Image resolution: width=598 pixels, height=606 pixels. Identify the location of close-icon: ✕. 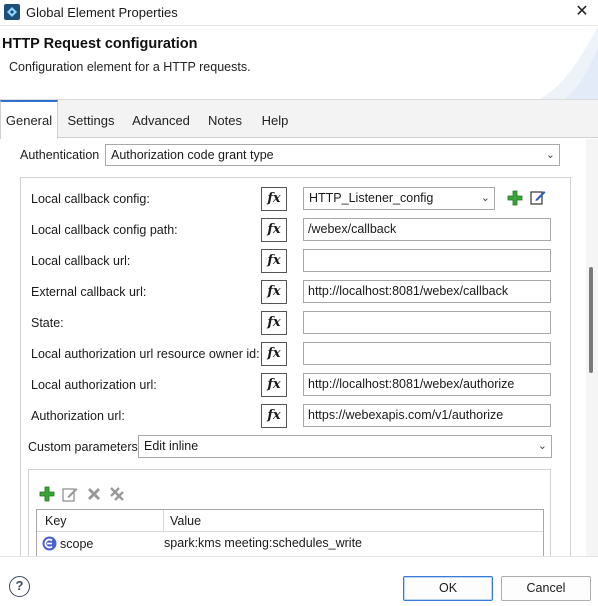
(582, 12).